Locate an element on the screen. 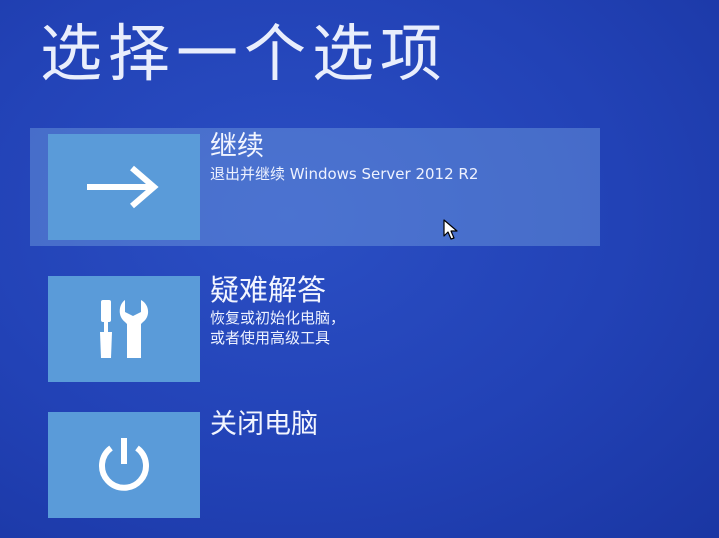 Image resolution: width=719 pixels, height=538 pixels. continue-title: 继续 is located at coordinates (237, 146).